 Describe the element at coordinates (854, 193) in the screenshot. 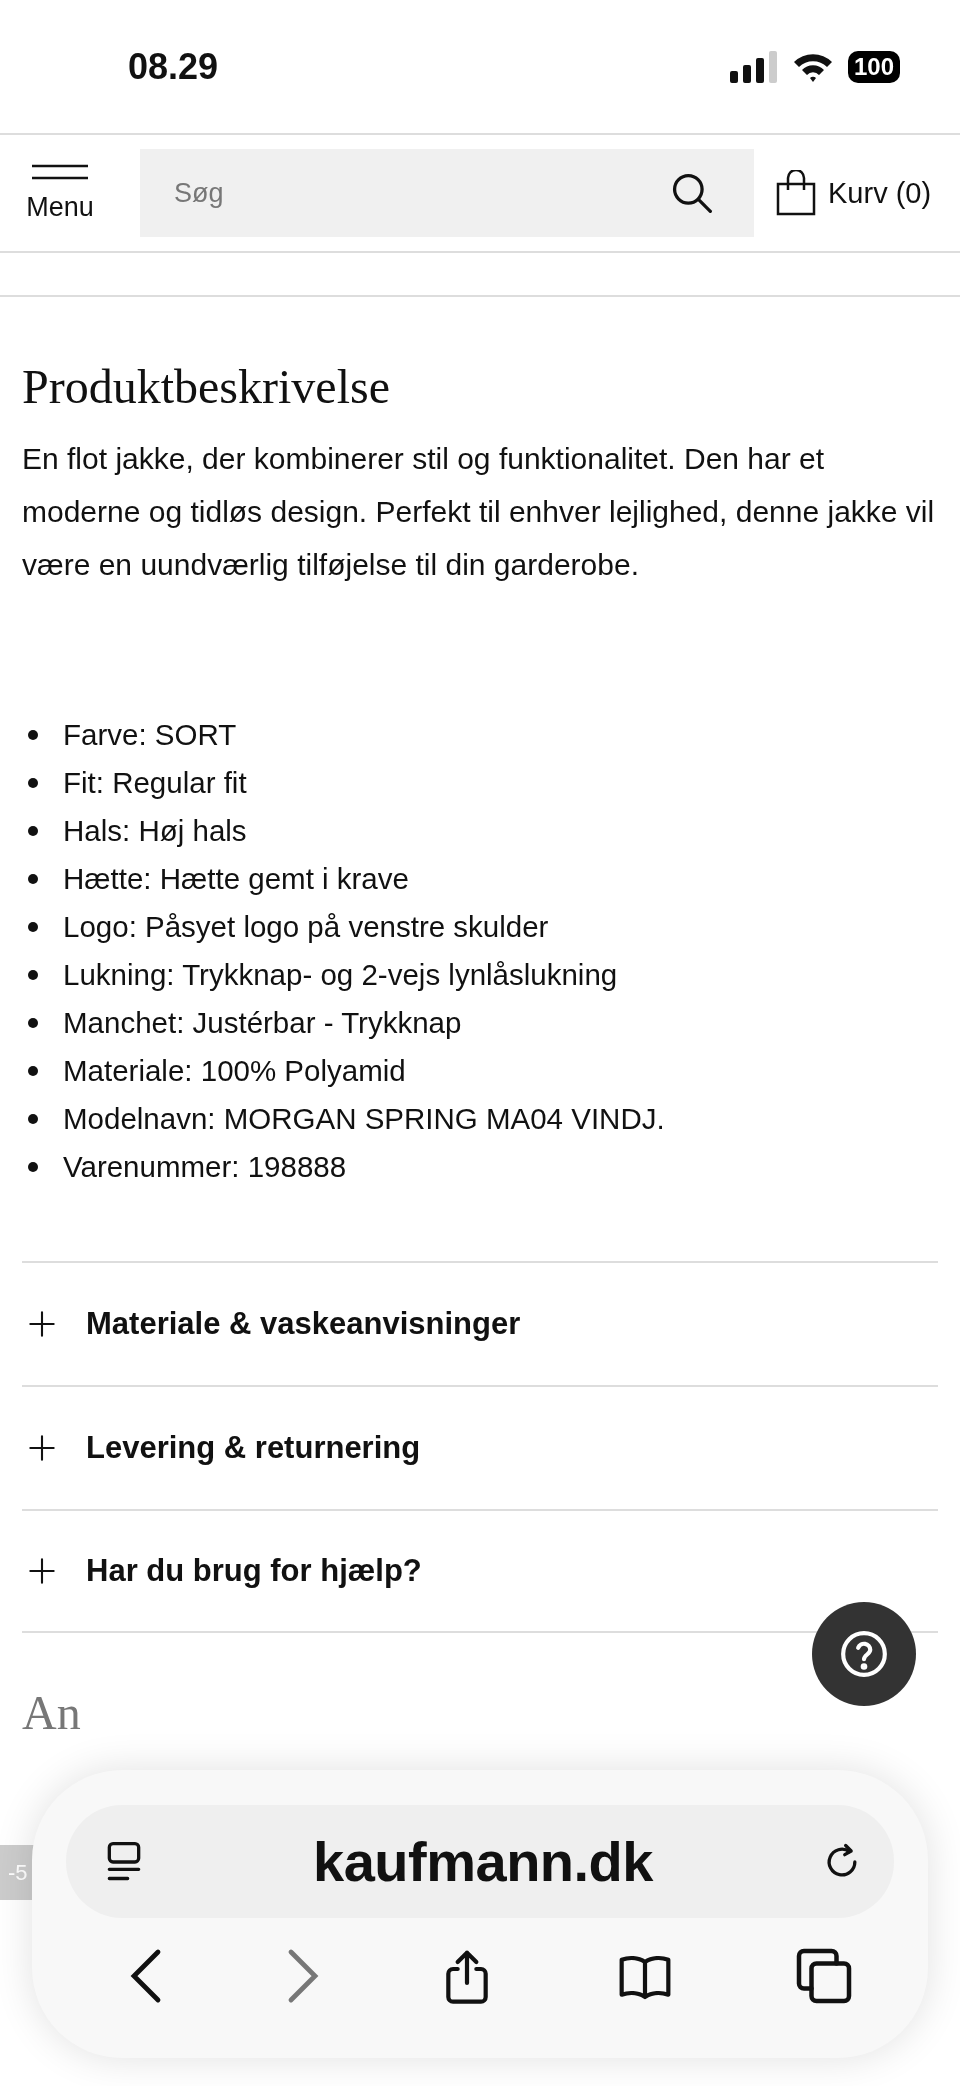

I see `cart-button: Kurv (0)` at that location.